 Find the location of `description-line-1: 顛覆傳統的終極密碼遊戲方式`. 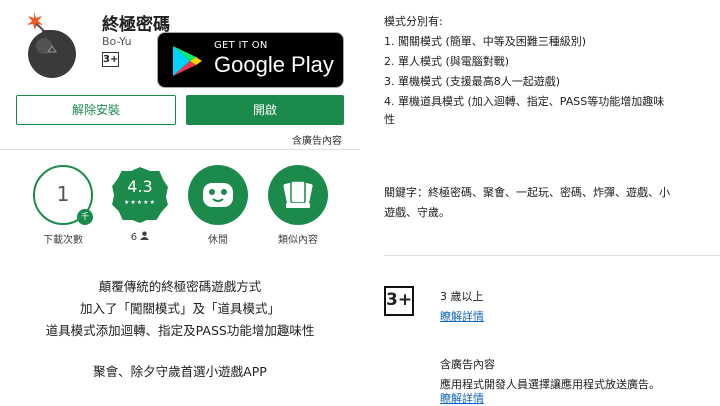

description-line-1: 顛覆傳統的終極密碼遊戲方式 is located at coordinates (180, 286).